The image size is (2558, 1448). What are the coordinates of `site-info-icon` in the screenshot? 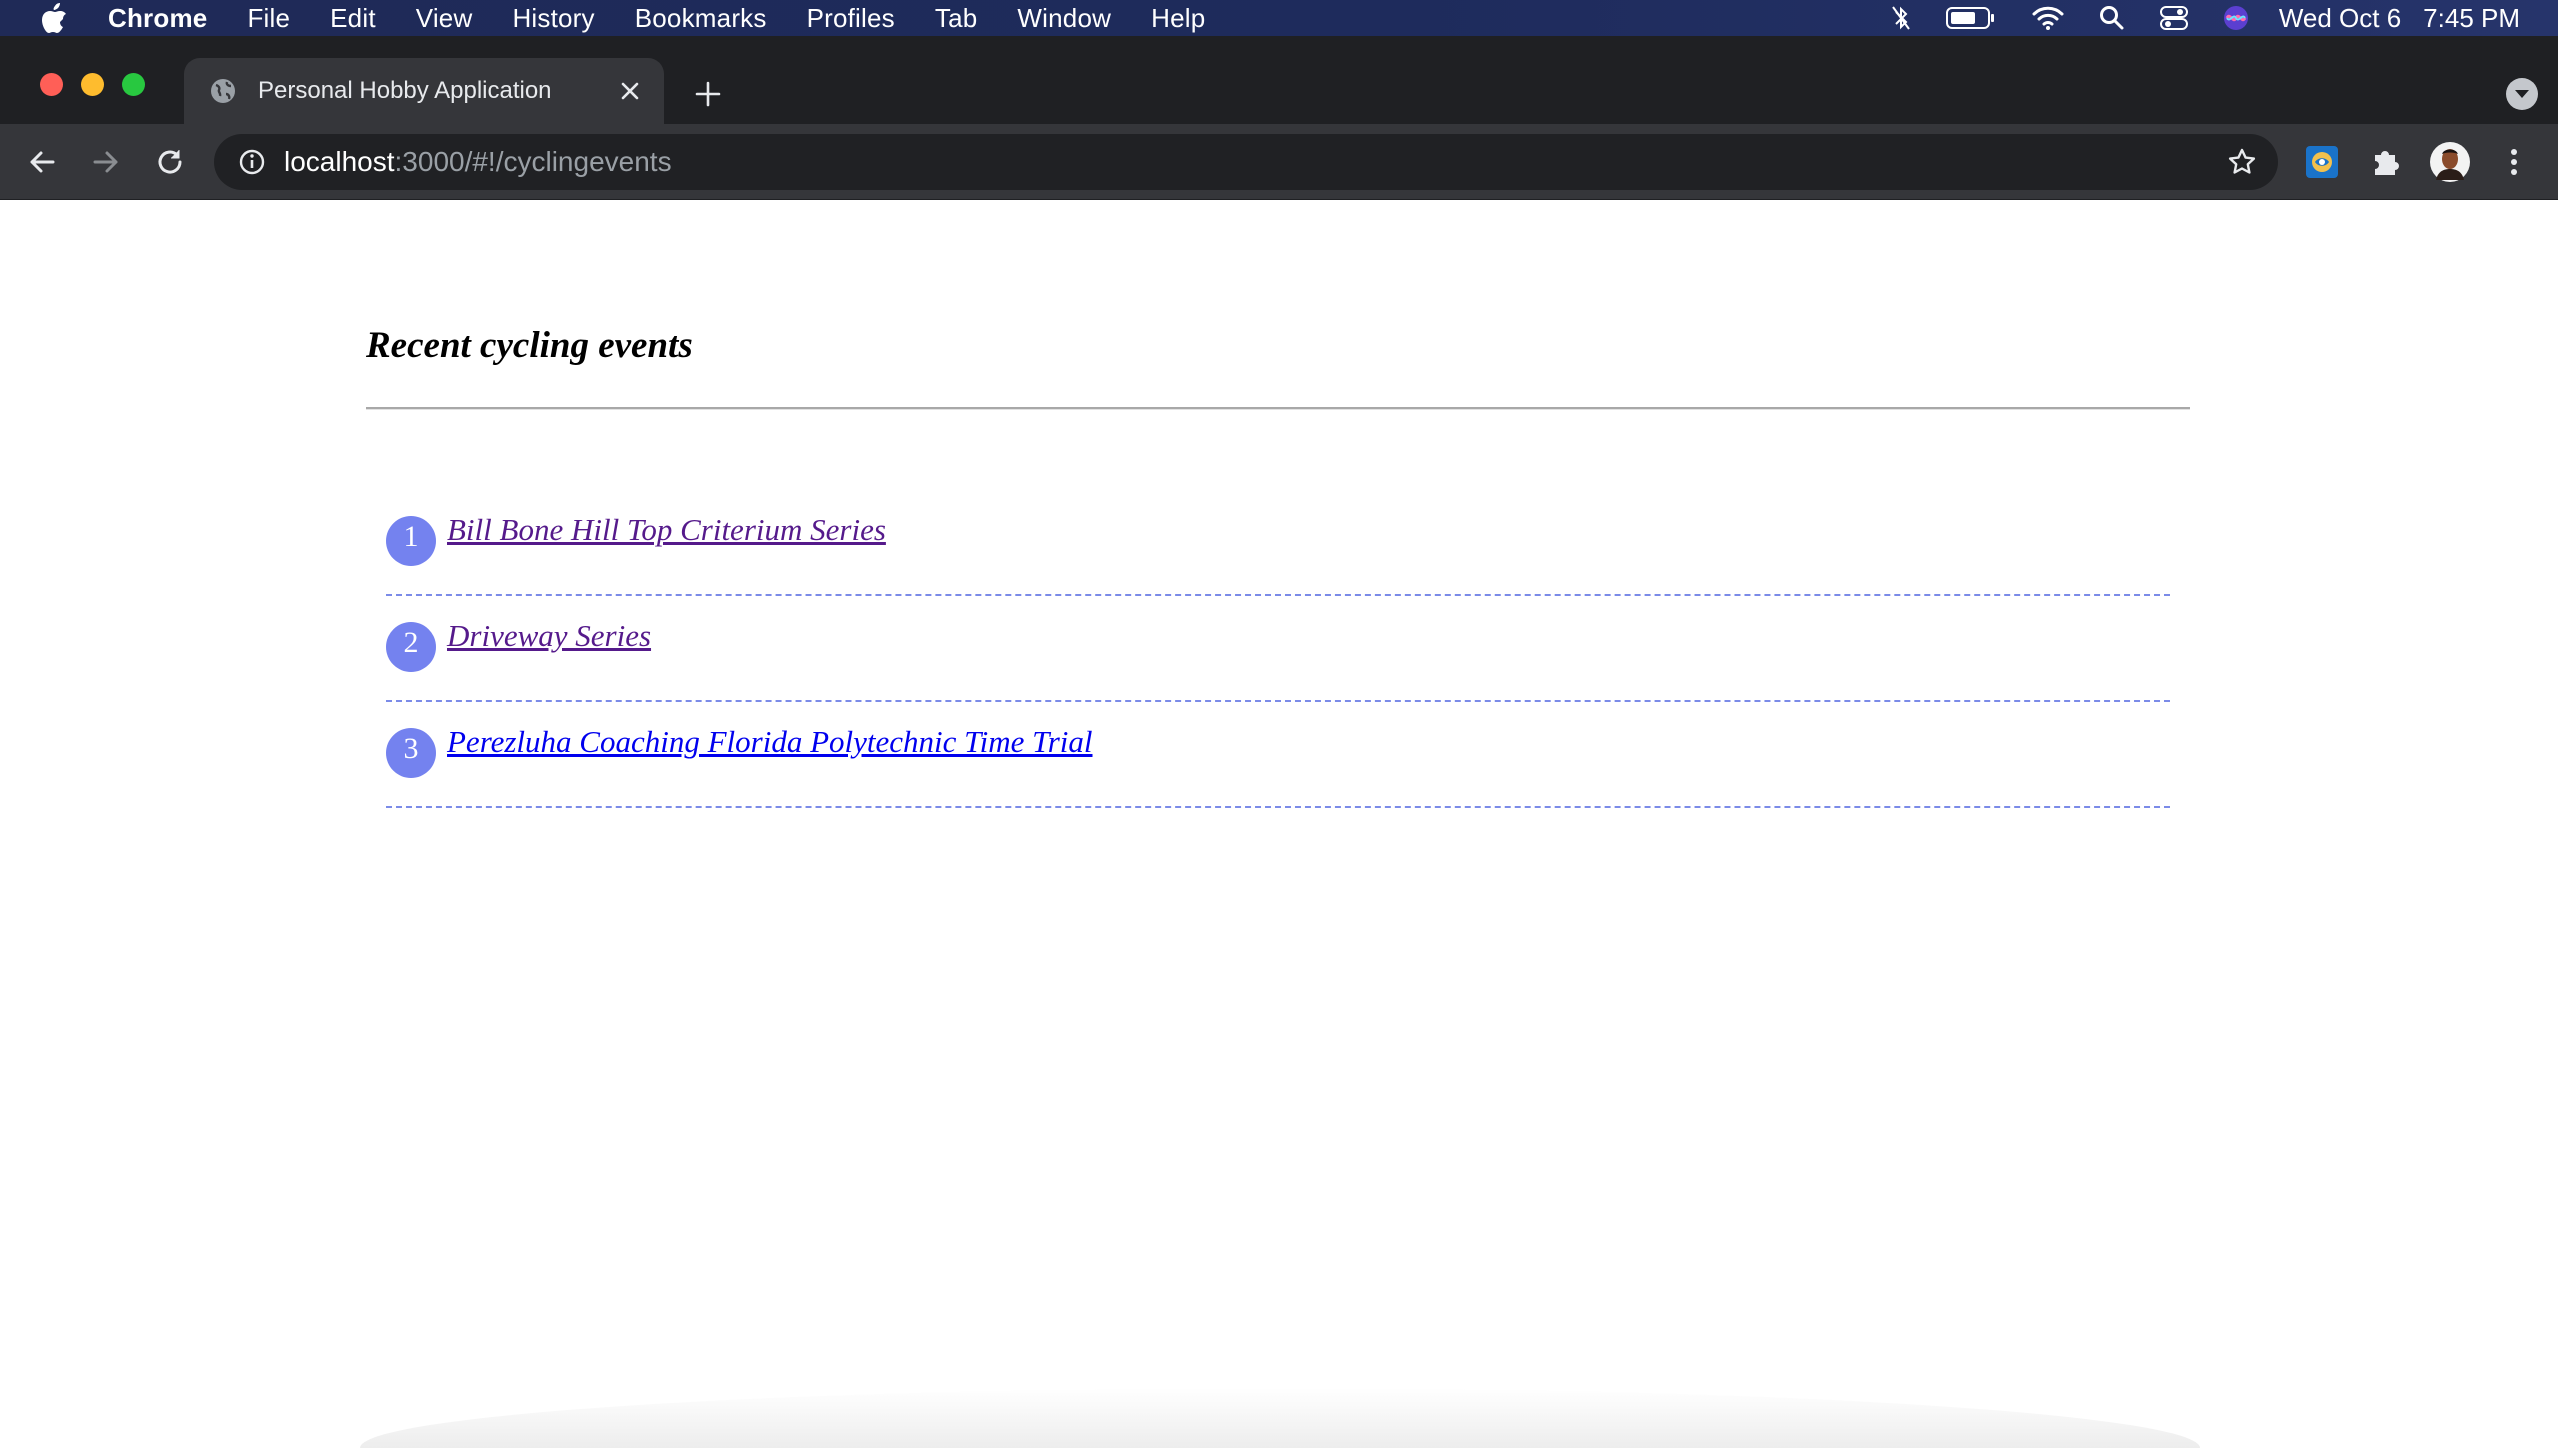 It's located at (252, 162).